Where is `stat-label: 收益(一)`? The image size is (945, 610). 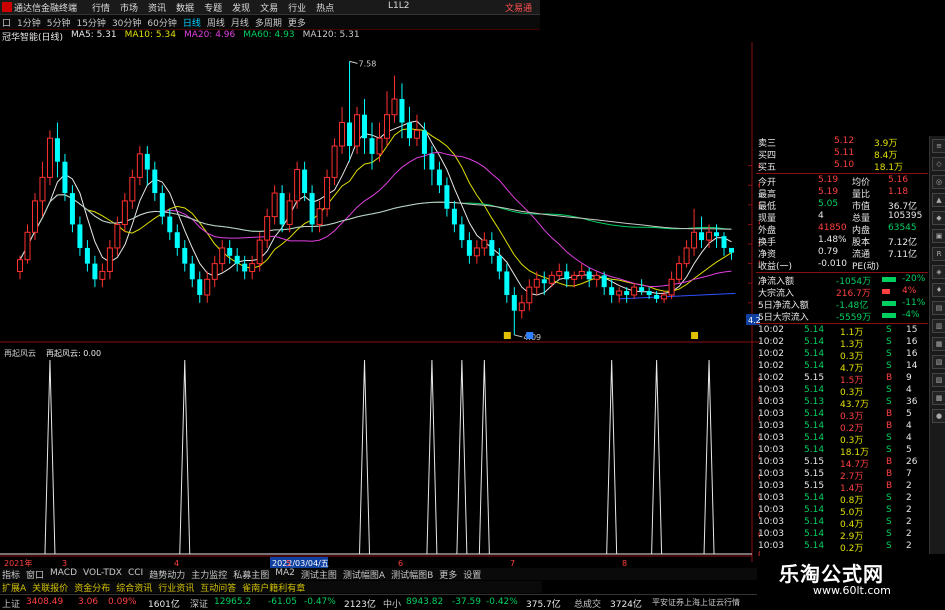
stat-label: 收益(一) is located at coordinates (775, 267).